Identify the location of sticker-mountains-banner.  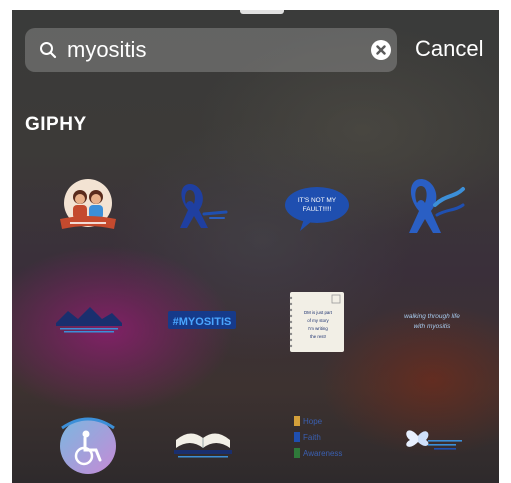
(89, 320).